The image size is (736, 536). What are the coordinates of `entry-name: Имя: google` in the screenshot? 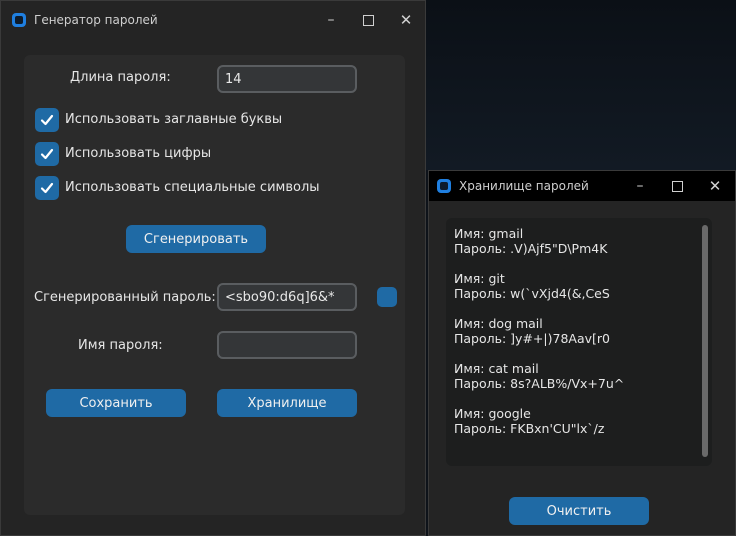 It's located at (492, 413).